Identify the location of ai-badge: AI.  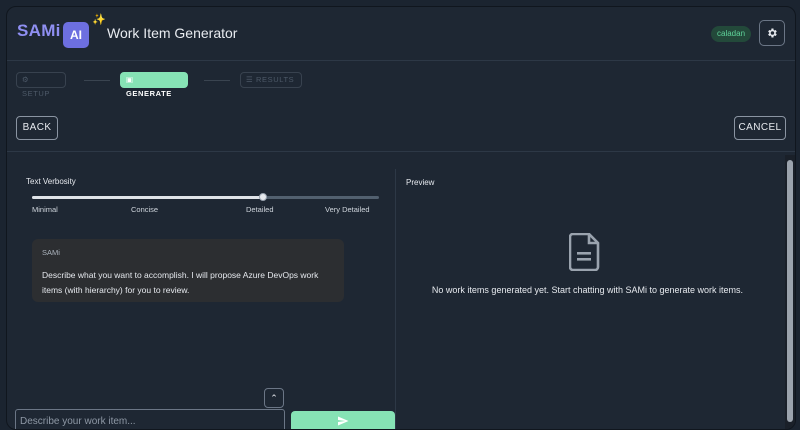
(76, 35).